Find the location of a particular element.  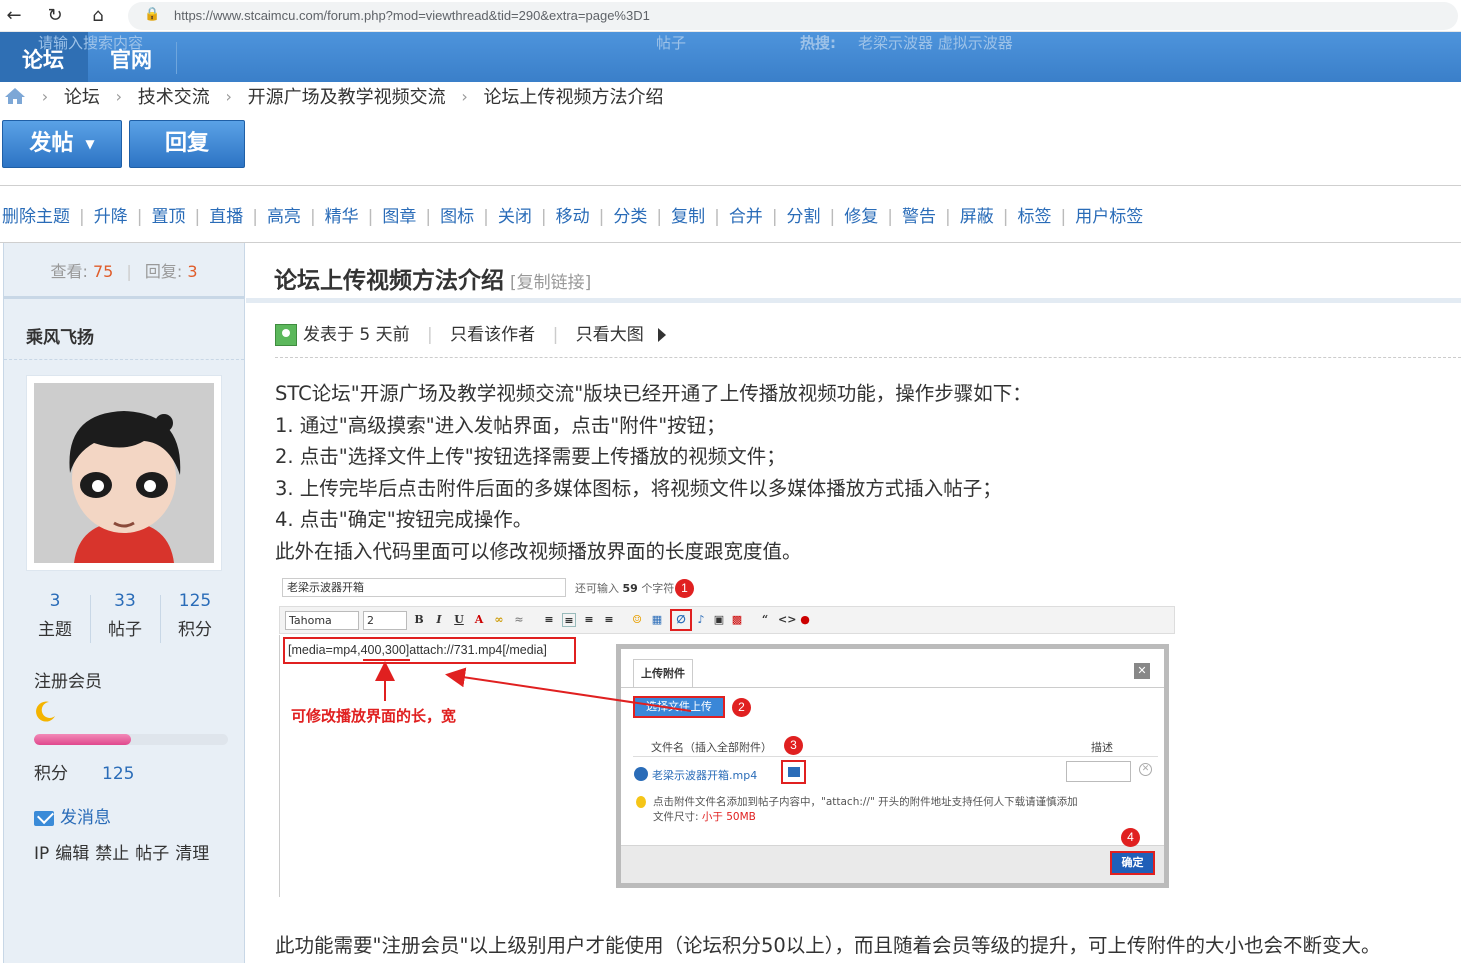

author-name: 乘风飞扬 is located at coordinates (60, 335).